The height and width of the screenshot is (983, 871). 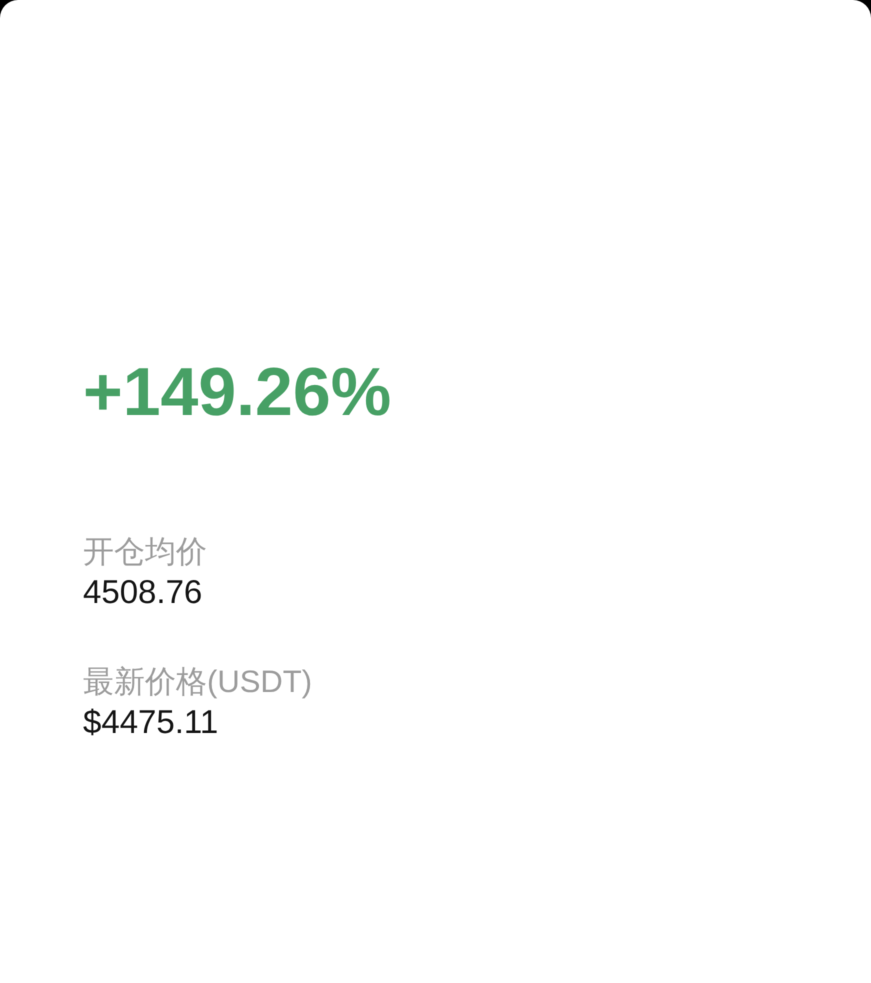 I want to click on field-label: 最新价格(USDT), so click(x=197, y=682).